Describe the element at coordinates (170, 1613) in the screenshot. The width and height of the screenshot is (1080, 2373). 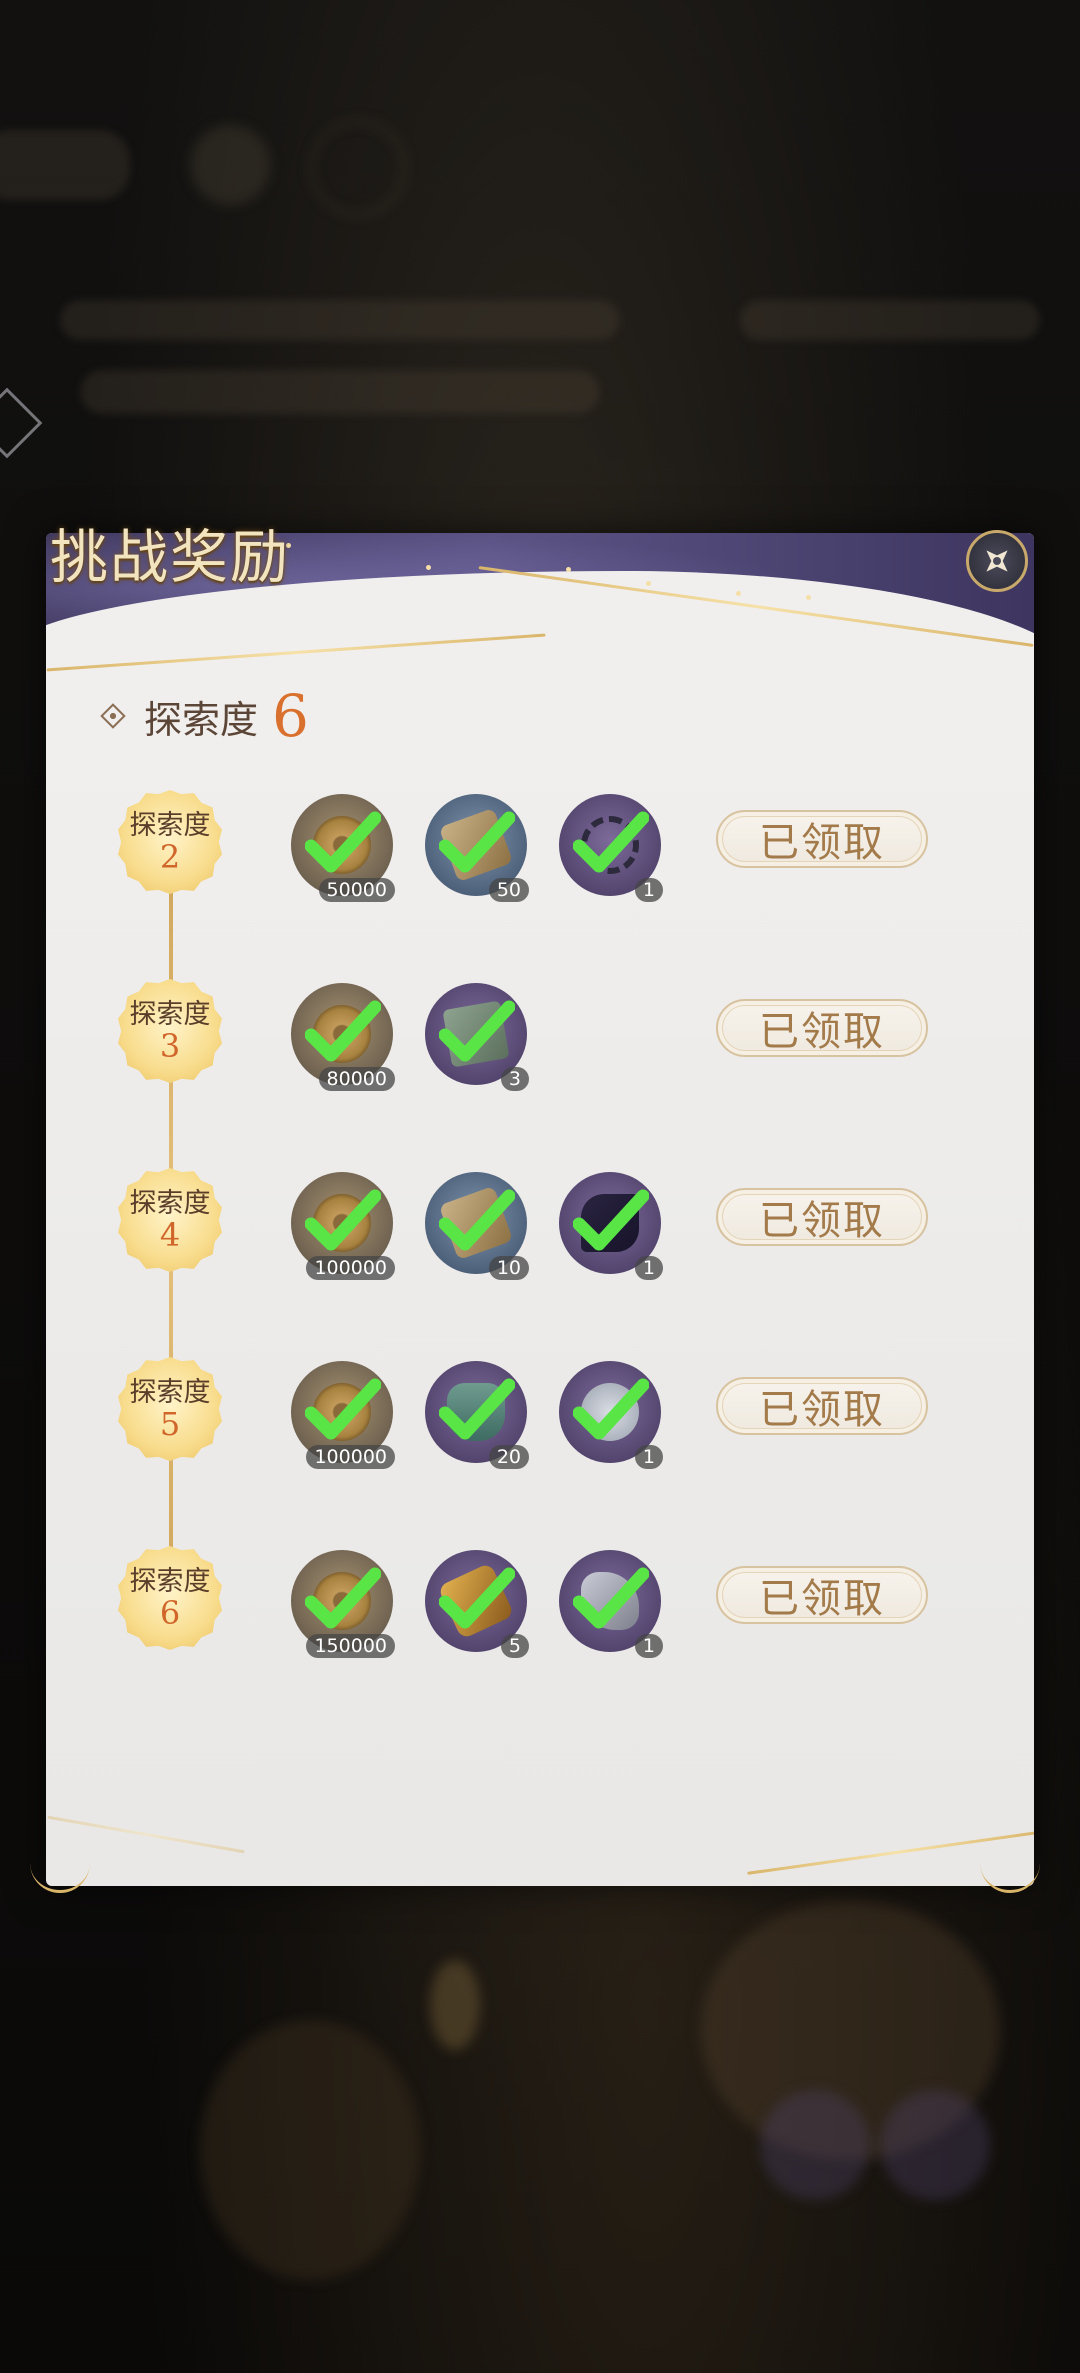
I see `tier-badge-level: 6` at that location.